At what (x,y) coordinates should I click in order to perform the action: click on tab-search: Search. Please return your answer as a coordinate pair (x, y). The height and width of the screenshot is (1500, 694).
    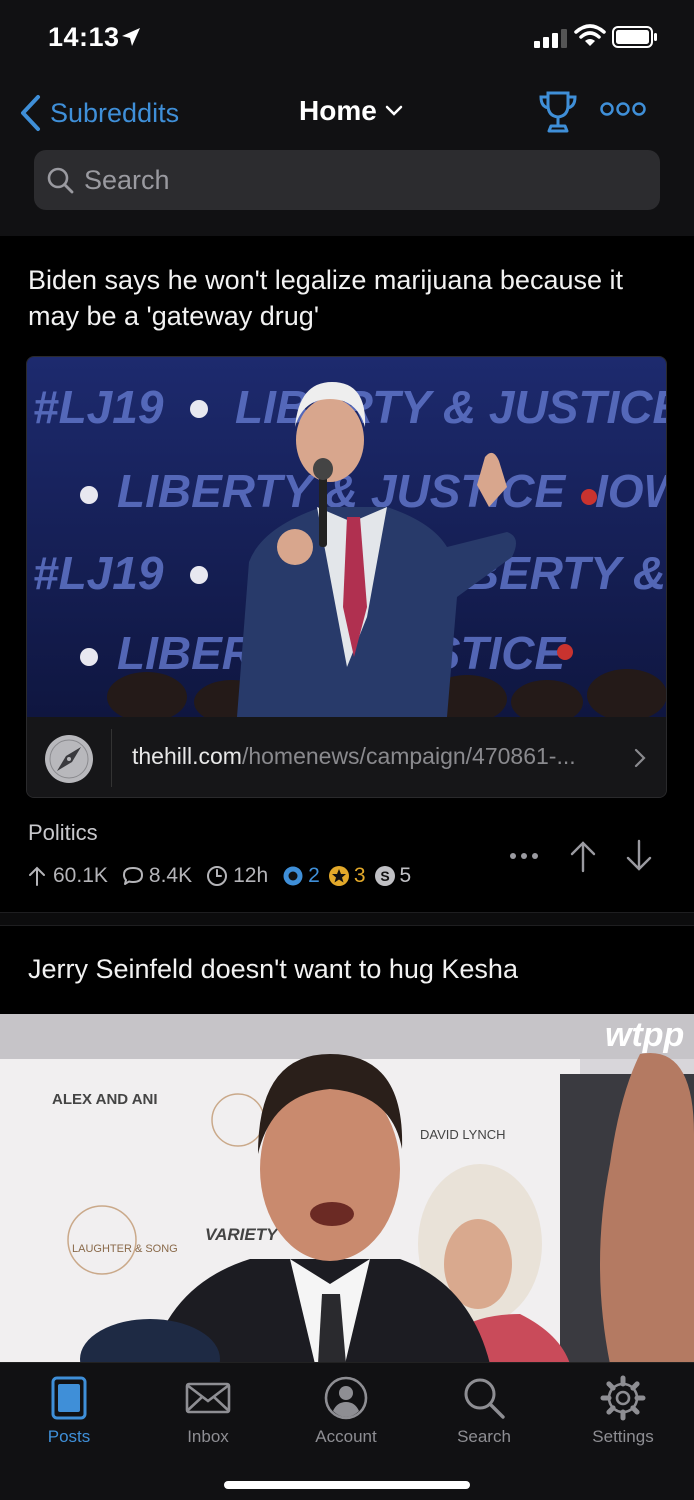
    Looking at the image, I should click on (484, 1415).